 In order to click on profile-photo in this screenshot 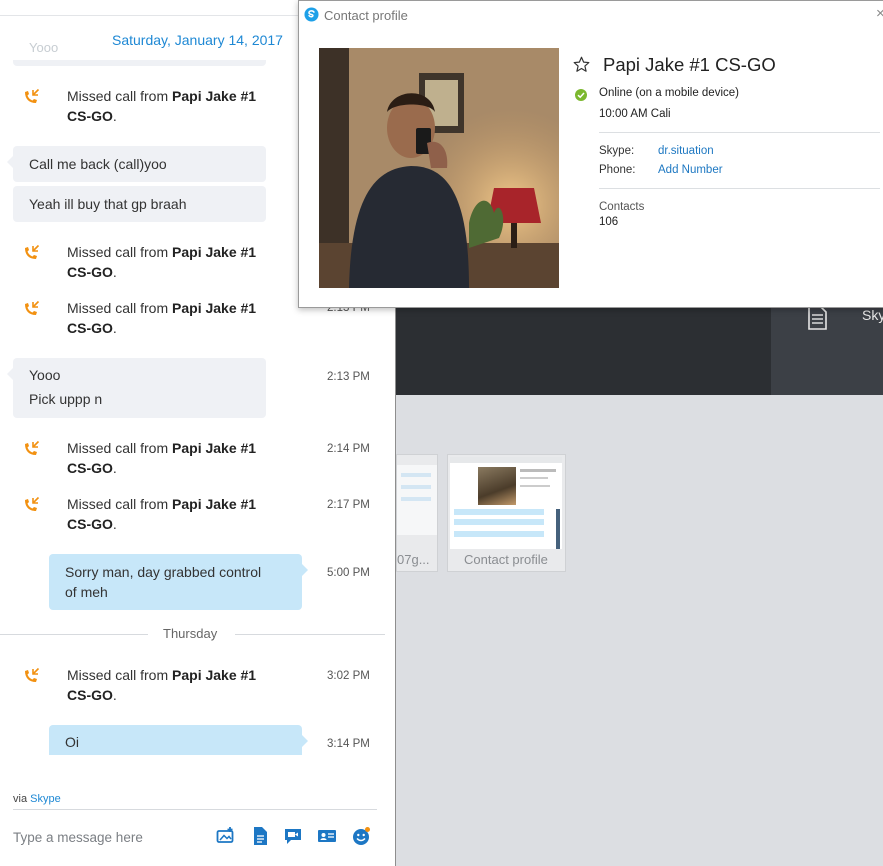, I will do `click(439, 168)`.